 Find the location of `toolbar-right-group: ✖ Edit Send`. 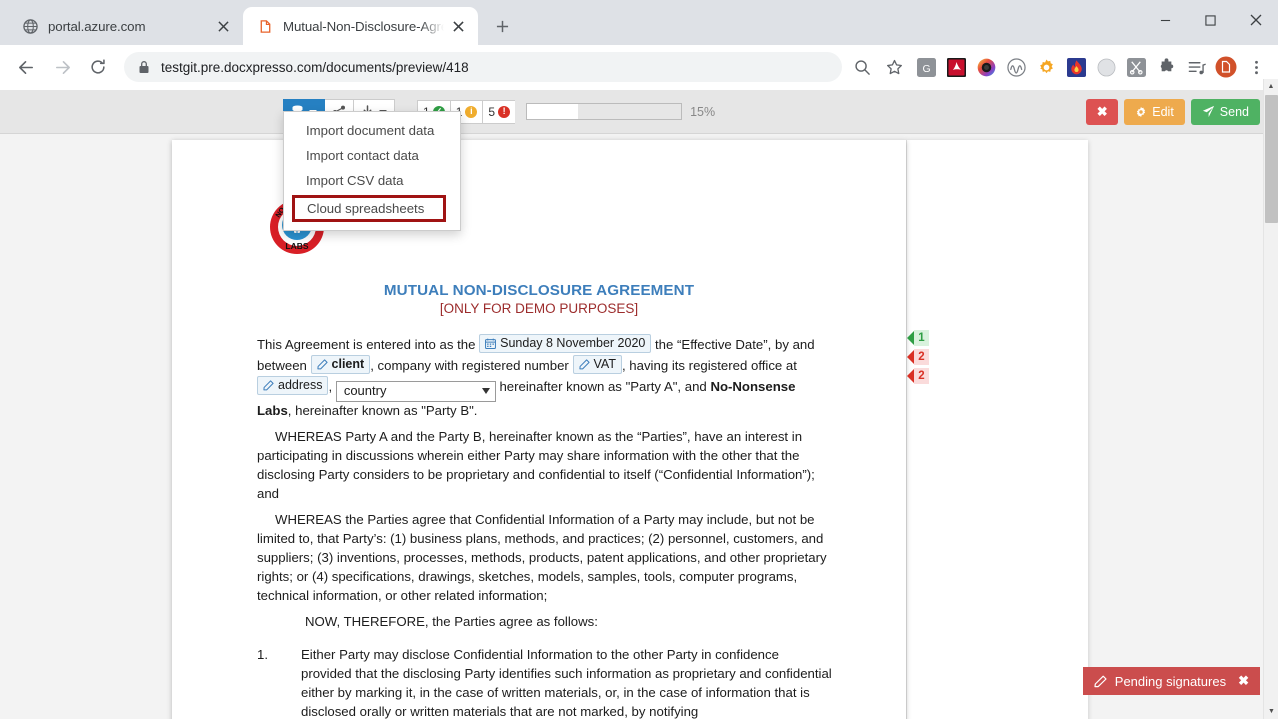

toolbar-right-group: ✖ Edit Send is located at coordinates (1173, 111).